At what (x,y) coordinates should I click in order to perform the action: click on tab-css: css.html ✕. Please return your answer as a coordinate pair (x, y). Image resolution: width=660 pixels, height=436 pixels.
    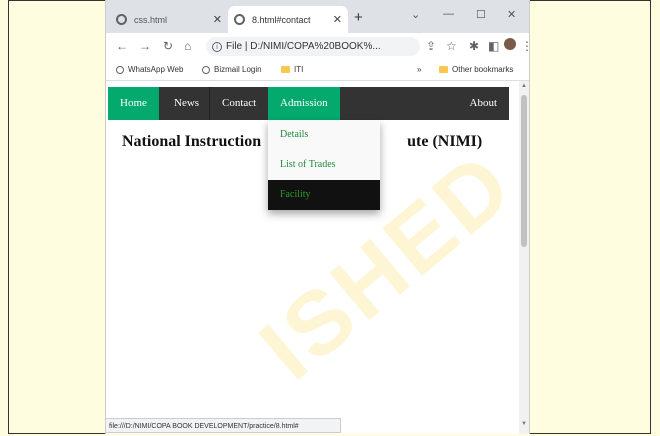
    Looking at the image, I should click on (169, 19).